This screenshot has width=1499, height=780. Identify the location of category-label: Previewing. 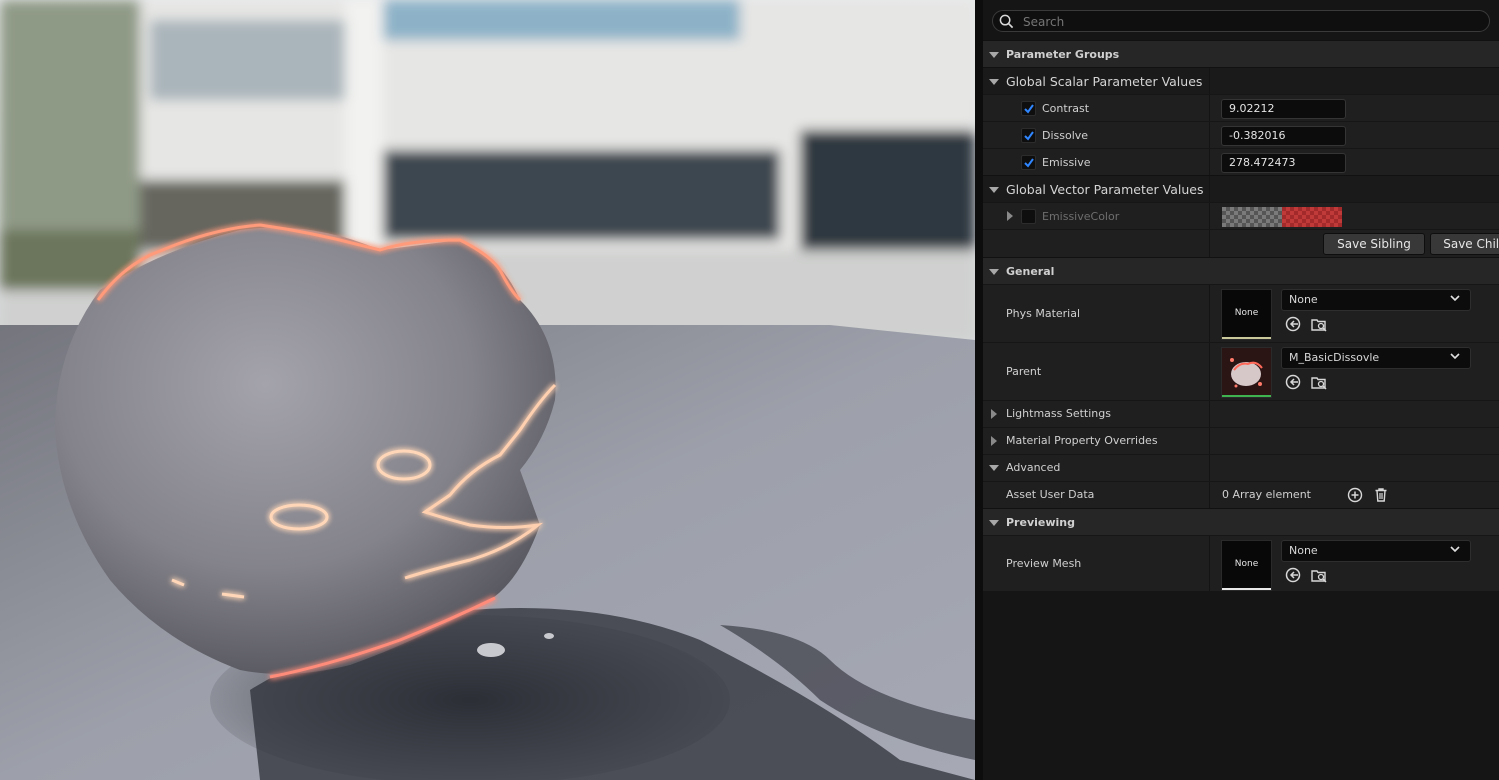
(1040, 522).